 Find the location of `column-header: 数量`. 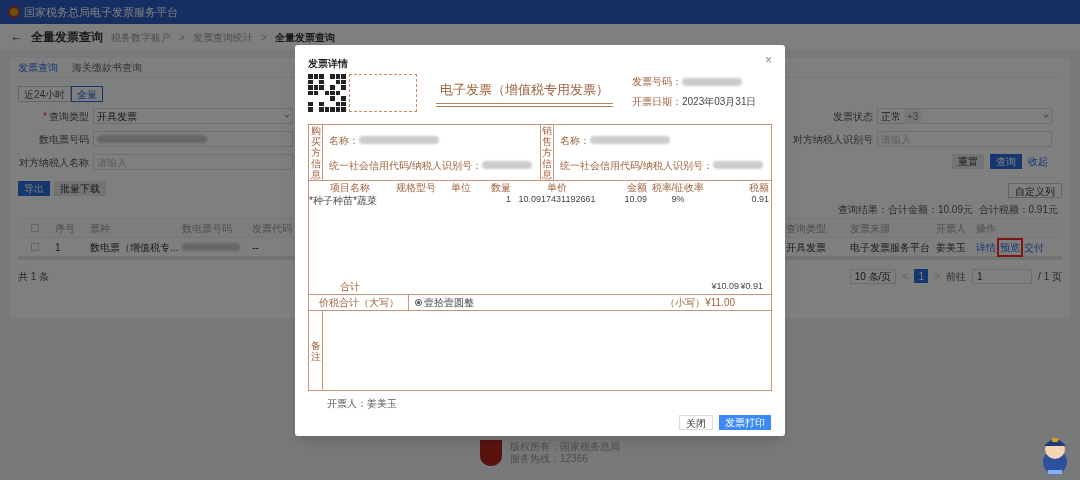

column-header: 数量 is located at coordinates (501, 187).